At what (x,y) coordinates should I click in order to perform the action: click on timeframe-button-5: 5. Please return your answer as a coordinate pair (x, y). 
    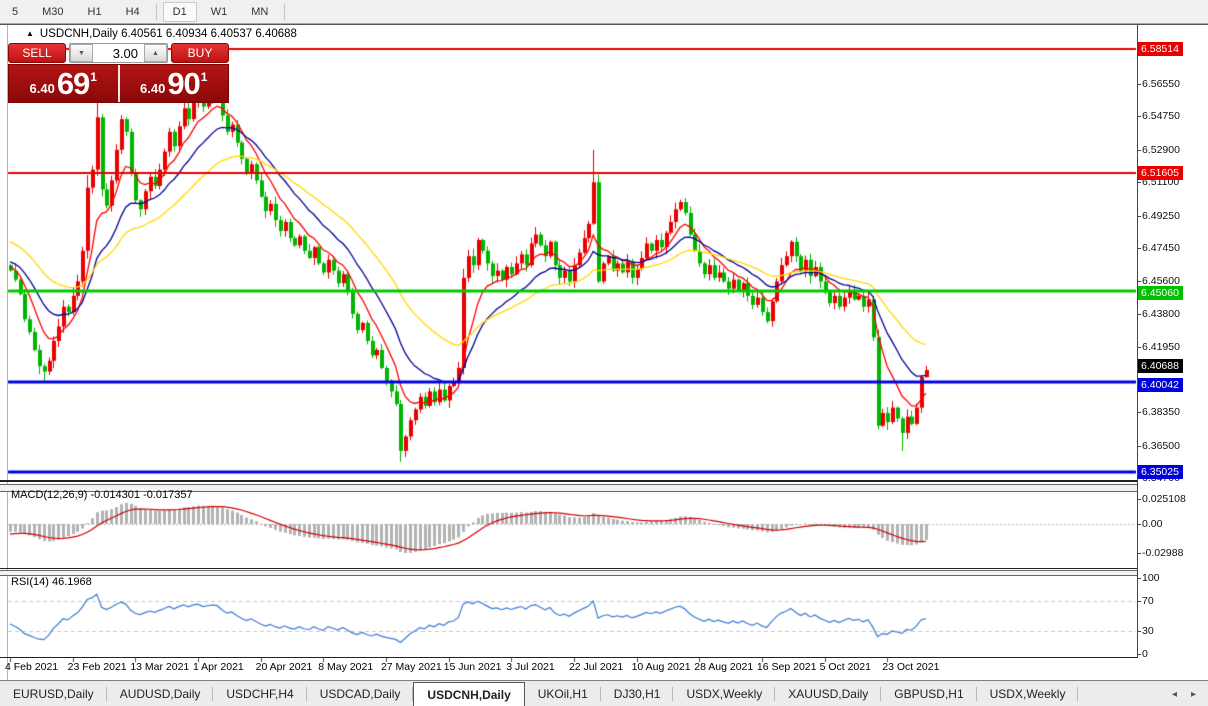
    Looking at the image, I should click on (15, 12).